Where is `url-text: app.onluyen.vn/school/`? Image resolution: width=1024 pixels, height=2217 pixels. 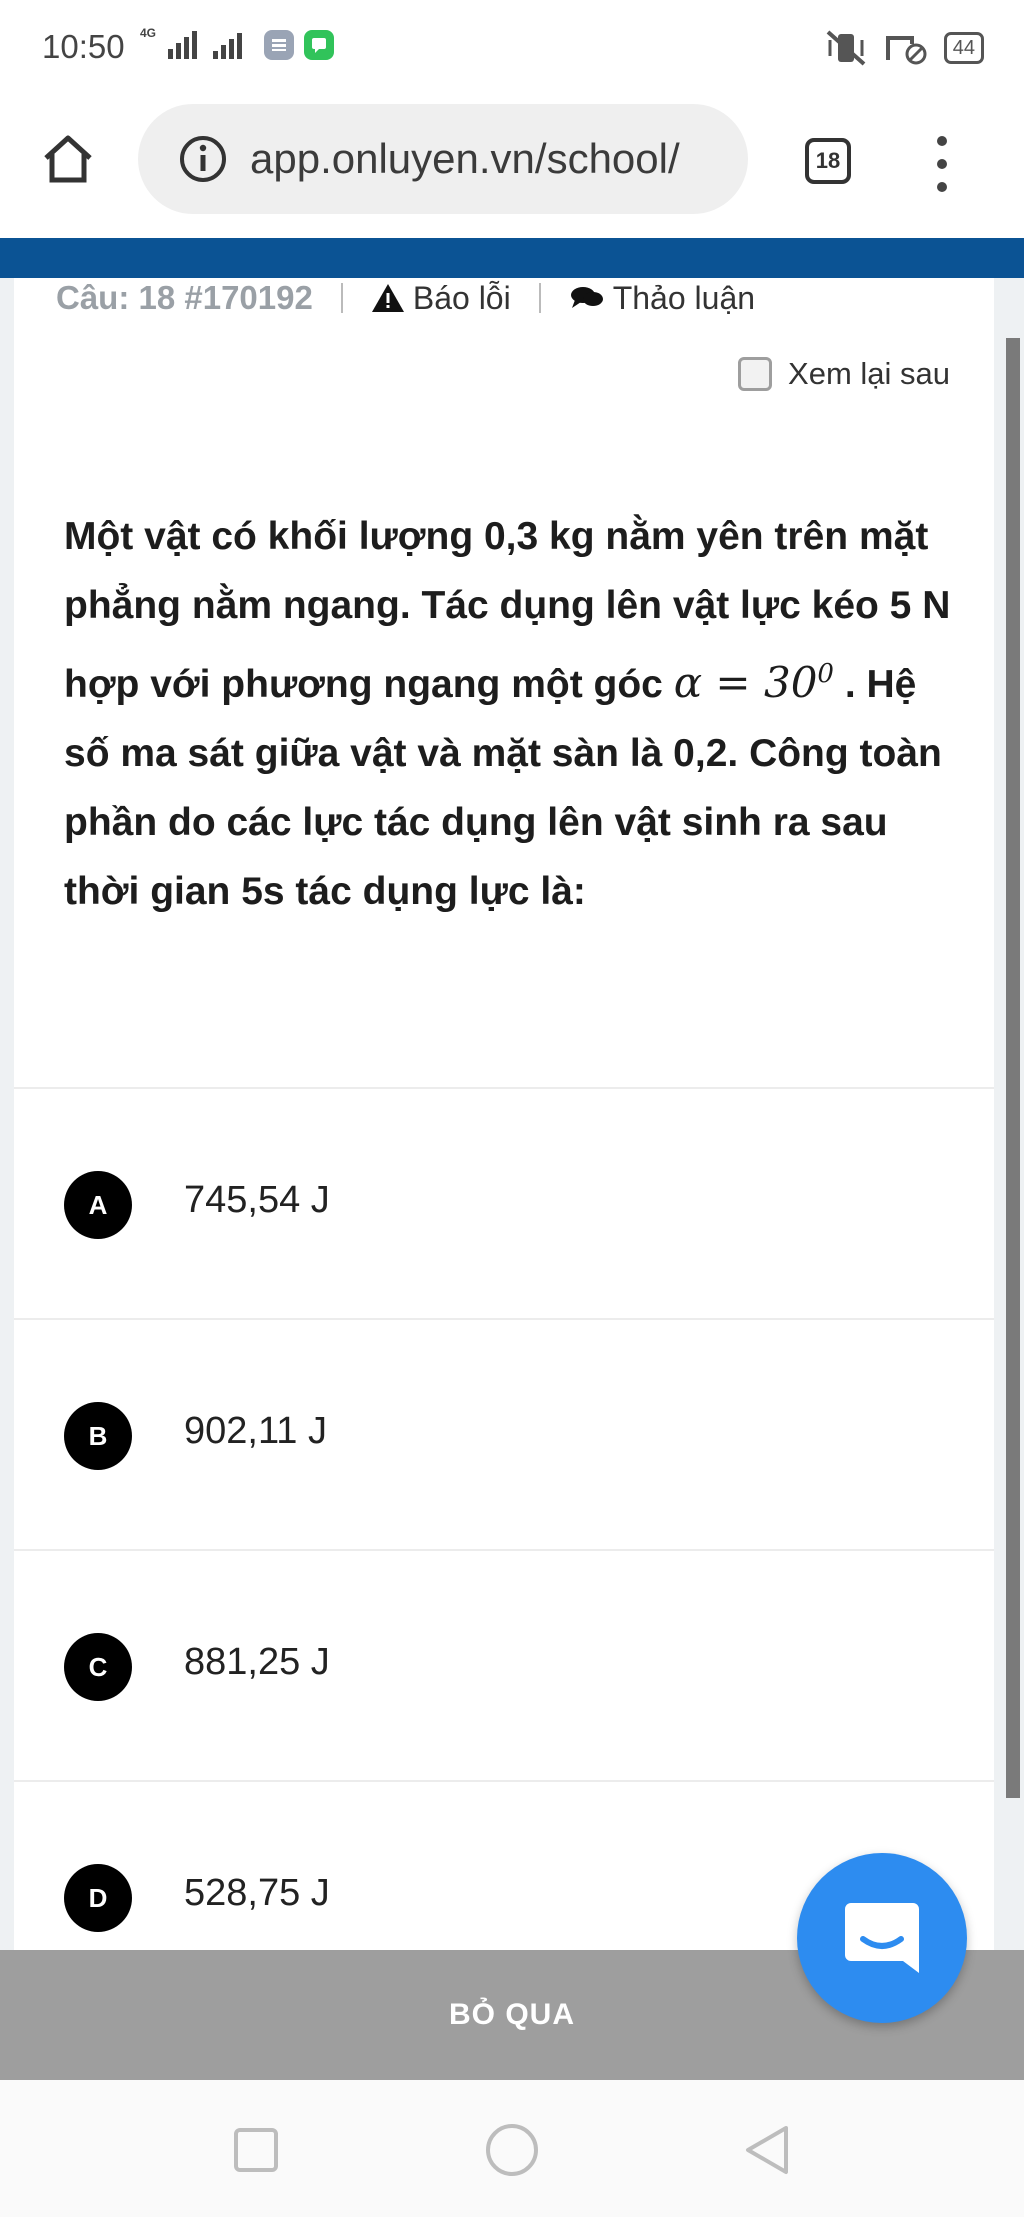
url-text: app.onluyen.vn/school/ is located at coordinates (465, 158).